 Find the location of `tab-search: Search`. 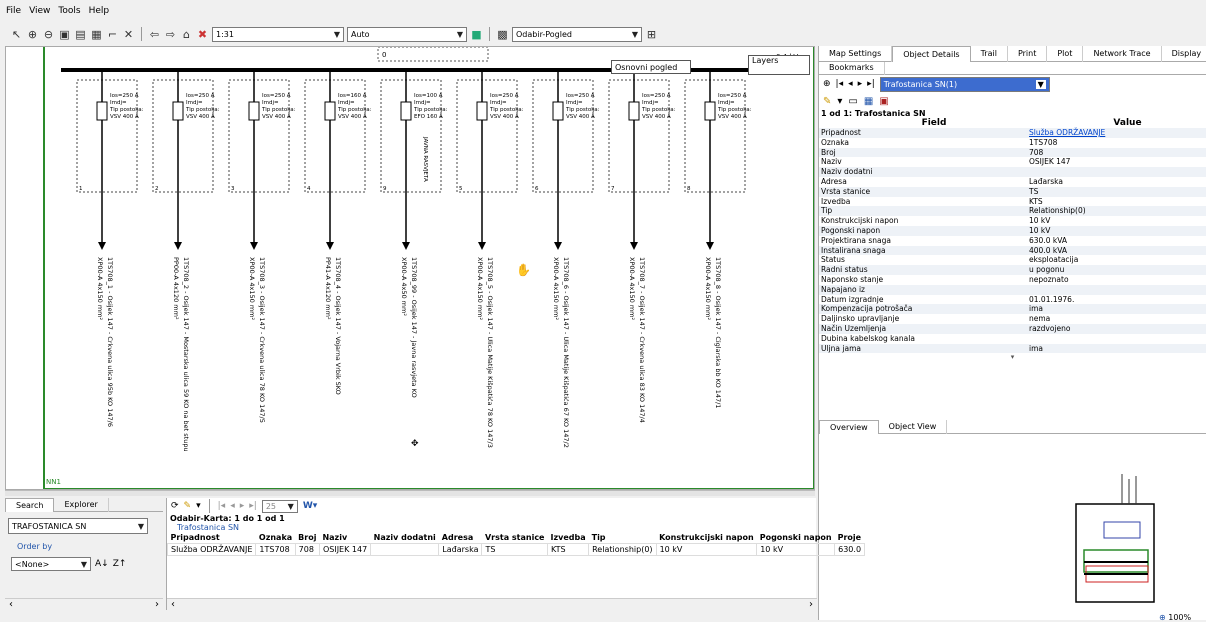

tab-search: Search is located at coordinates (30, 505).